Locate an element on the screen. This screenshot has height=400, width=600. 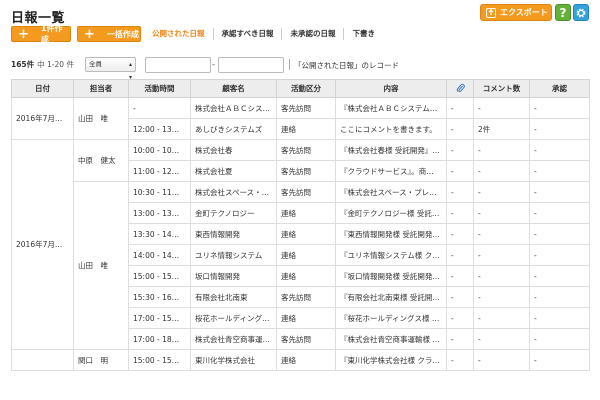
col-attachment is located at coordinates (460, 88).